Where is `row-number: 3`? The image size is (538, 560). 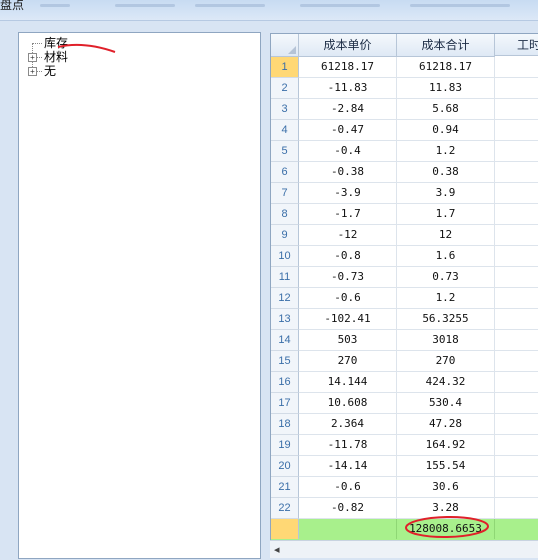
row-number: 3 is located at coordinates (285, 109).